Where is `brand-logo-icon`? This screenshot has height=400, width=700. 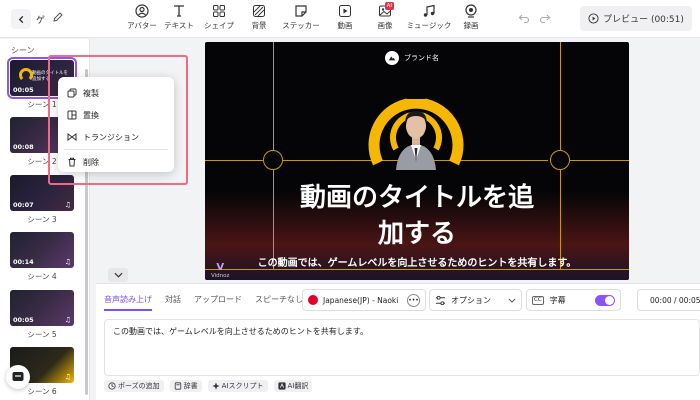 brand-logo-icon is located at coordinates (392, 58).